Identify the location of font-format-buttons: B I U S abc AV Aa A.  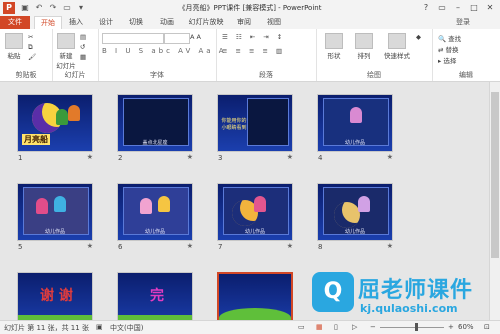
(164, 51).